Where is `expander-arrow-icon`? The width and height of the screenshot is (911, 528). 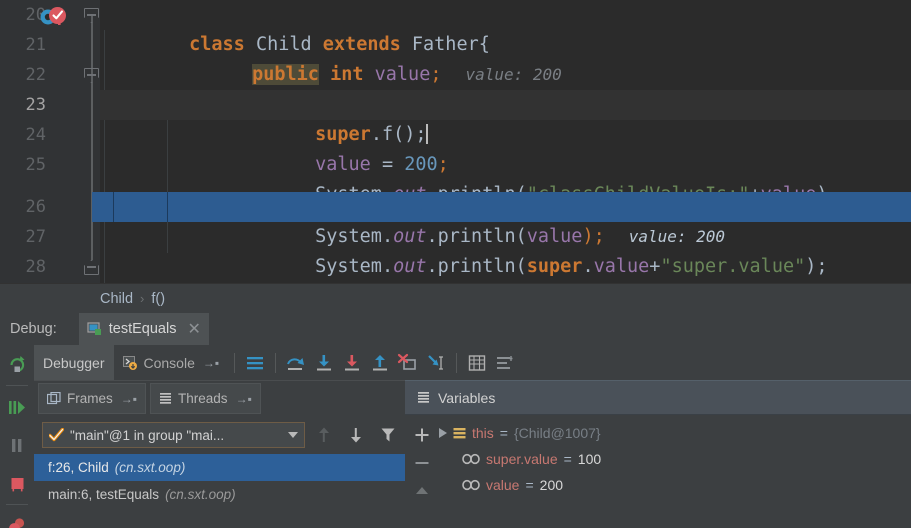
expander-arrow-icon is located at coordinates (443, 433).